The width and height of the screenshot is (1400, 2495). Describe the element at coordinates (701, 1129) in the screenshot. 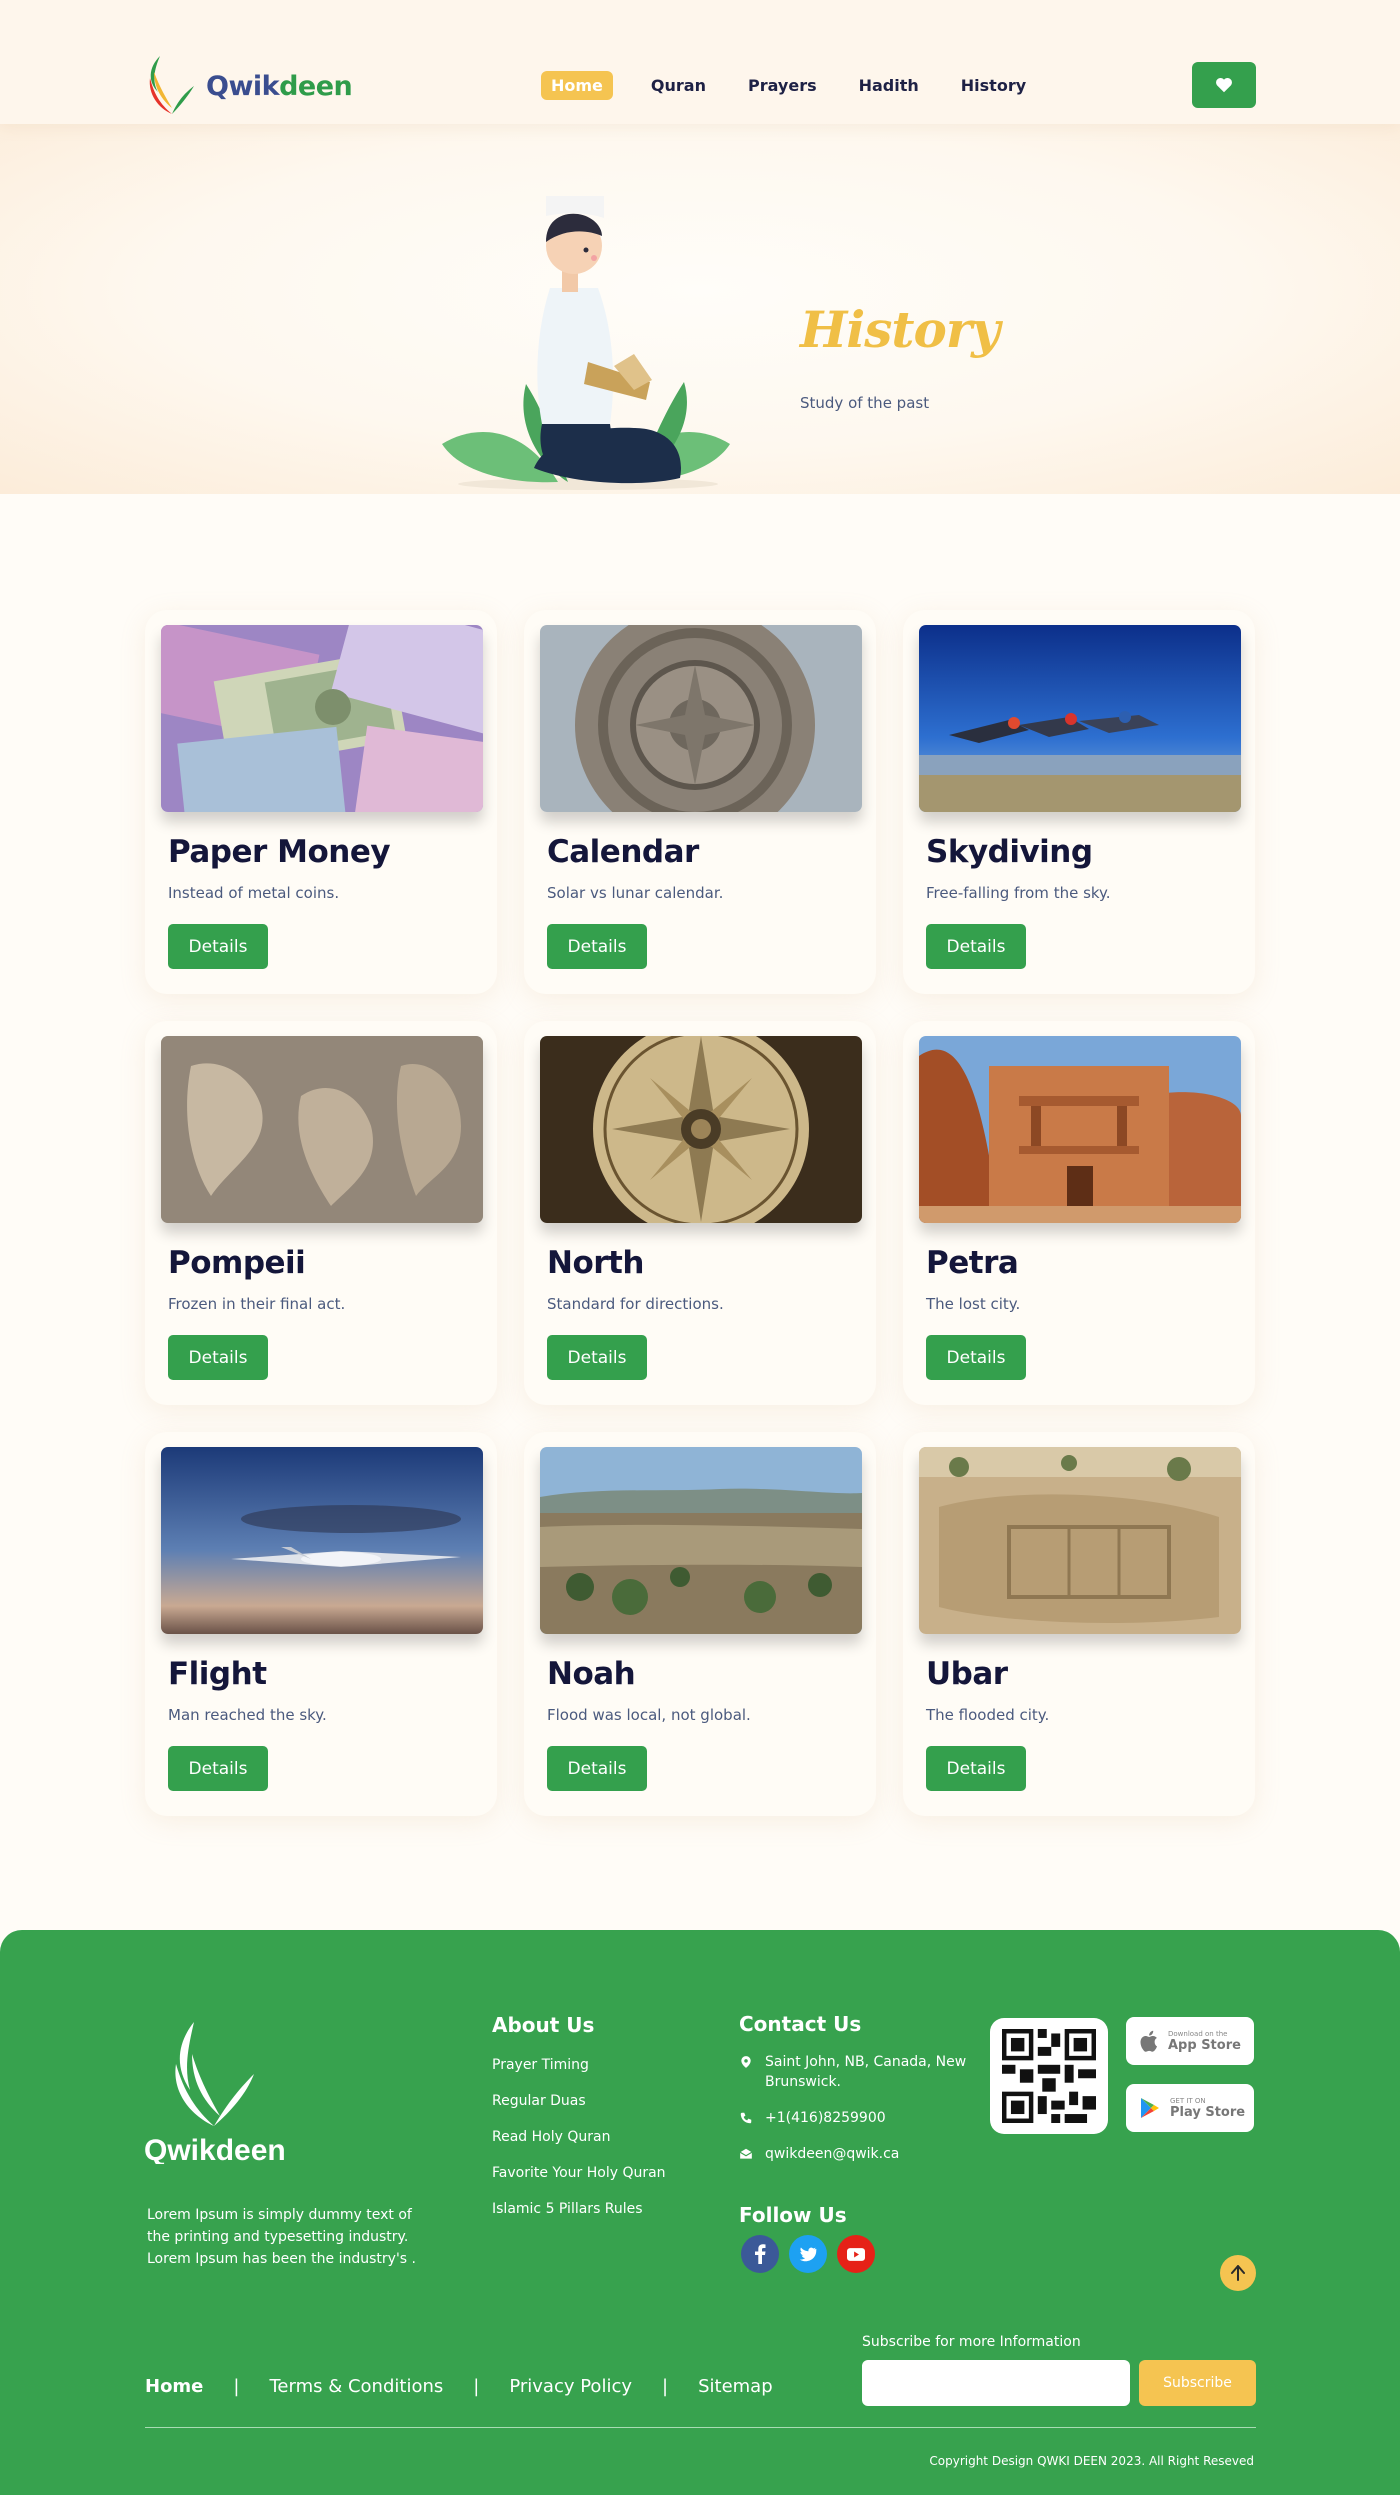

I see `compass-image` at that location.